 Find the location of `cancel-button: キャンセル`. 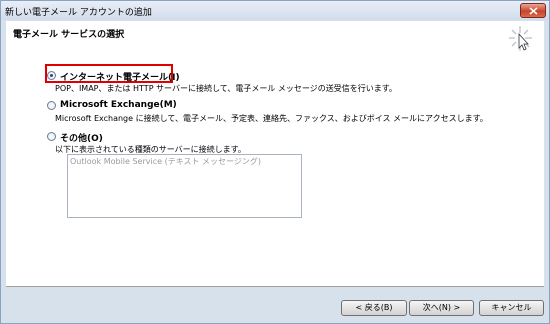

cancel-button: キャンセル is located at coordinates (511, 308).